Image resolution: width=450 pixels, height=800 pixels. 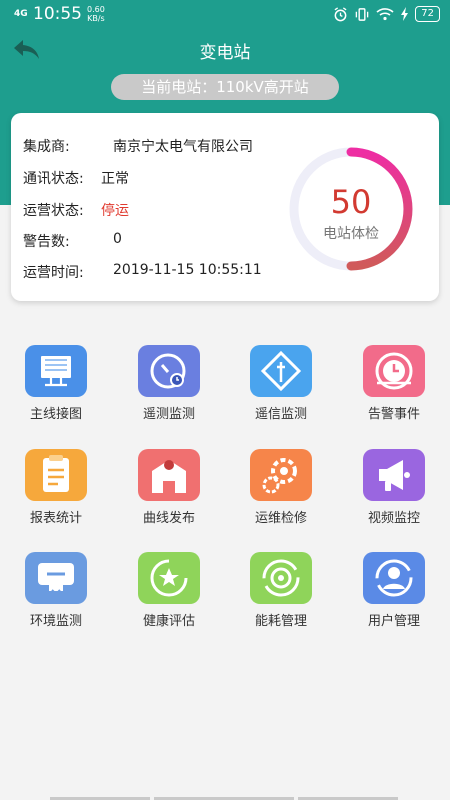 What do you see at coordinates (53, 273) in the screenshot?
I see `operation-time-label: 运营时间:` at bounding box center [53, 273].